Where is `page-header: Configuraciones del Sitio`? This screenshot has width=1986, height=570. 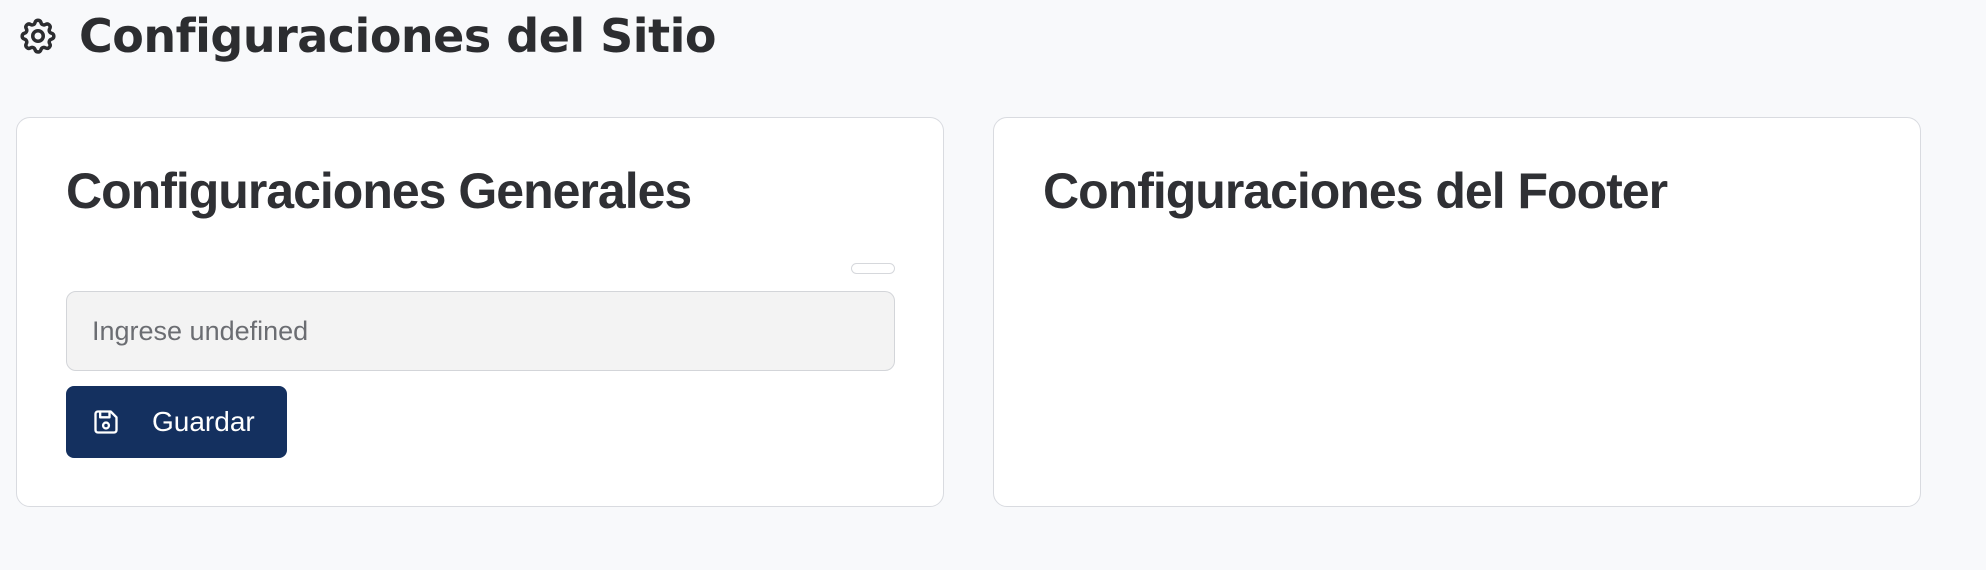 page-header: Configuraciones del Sitio is located at coordinates (366, 36).